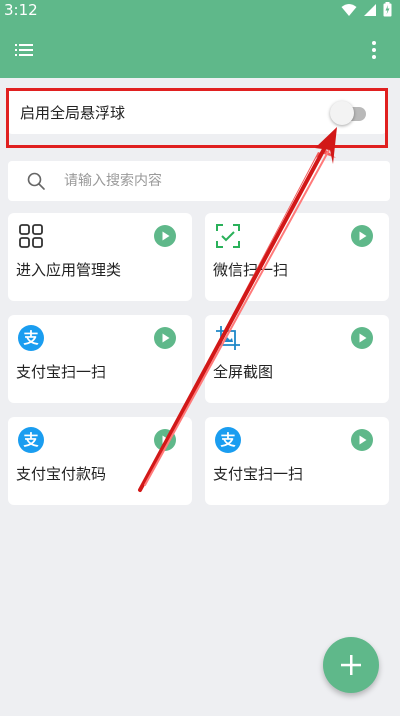 The width and height of the screenshot is (400, 716). What do you see at coordinates (69, 270) in the screenshot?
I see `tile-label: 进入应用管理类` at bounding box center [69, 270].